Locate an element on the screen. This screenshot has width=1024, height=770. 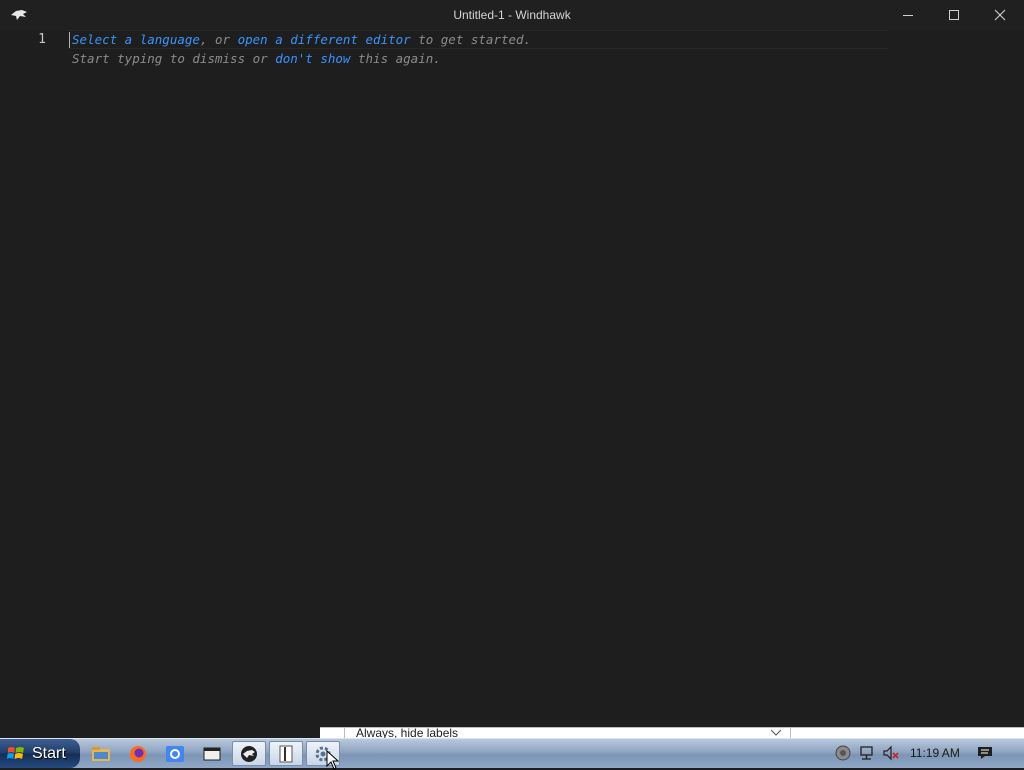
title-bar: Untitled-1 - Windhawk is located at coordinates (512, 15).